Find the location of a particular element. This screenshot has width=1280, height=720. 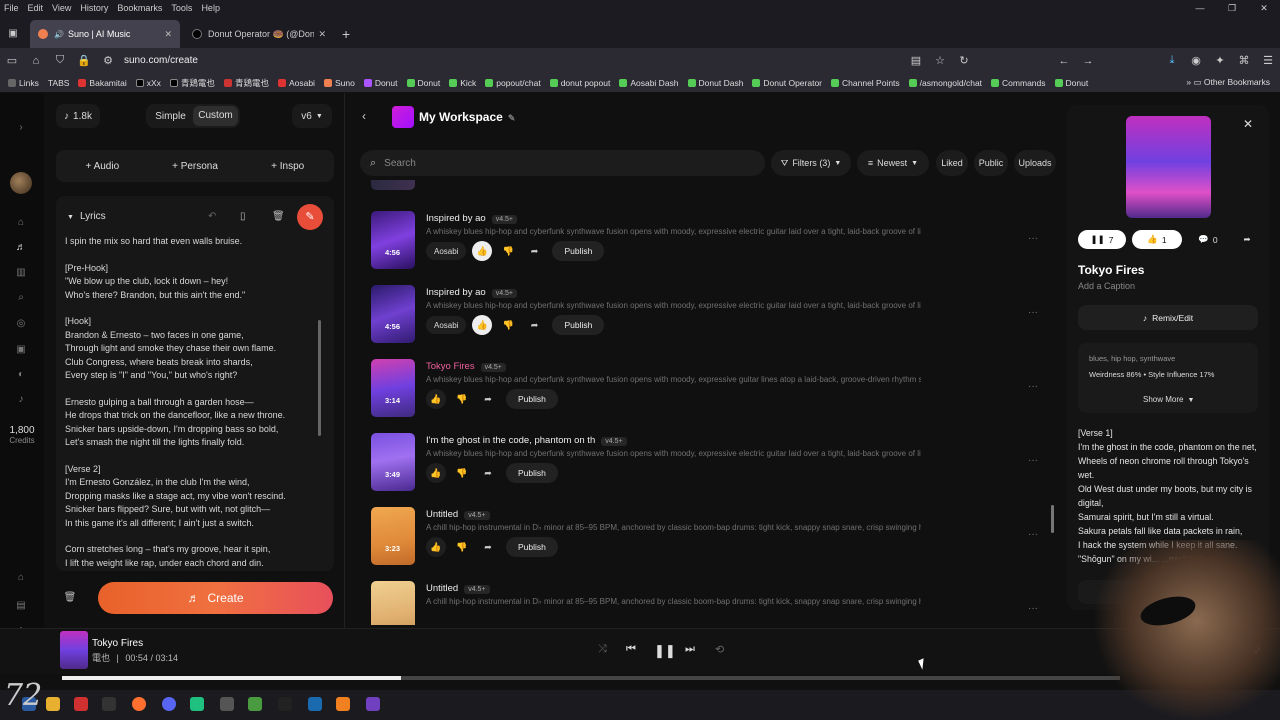

forward-icon: → is located at coordinates (1088, 61).